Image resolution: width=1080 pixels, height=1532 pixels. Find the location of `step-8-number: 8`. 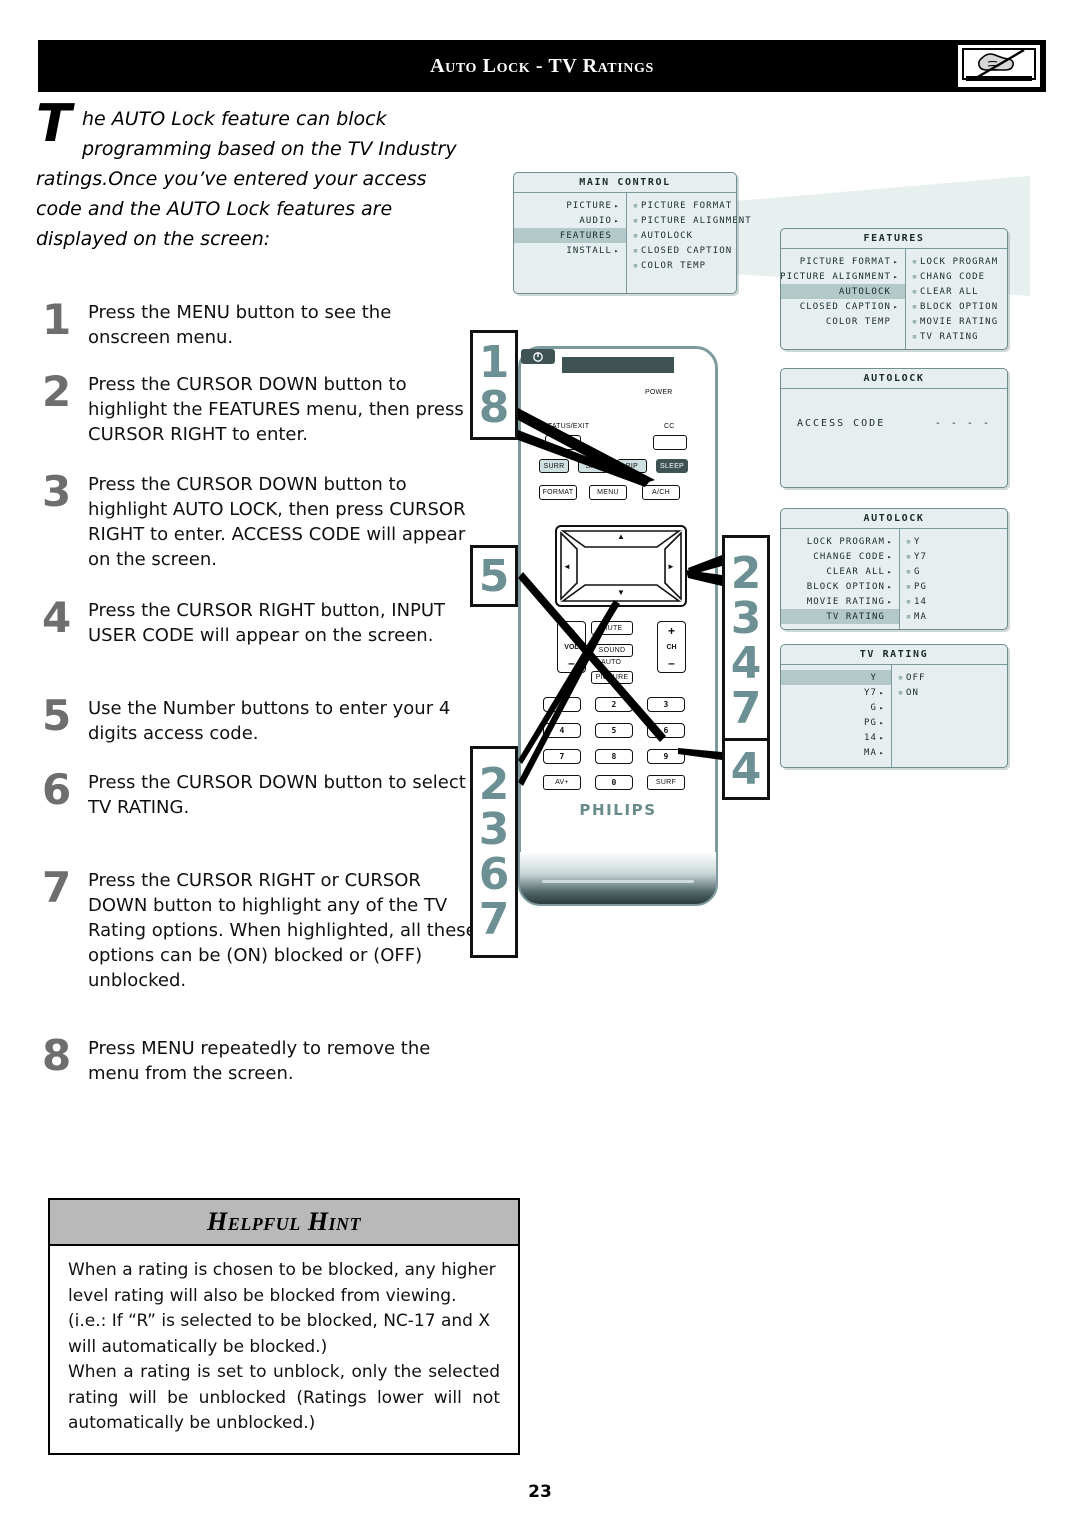

step-8-number: 8 is located at coordinates (57, 1055).